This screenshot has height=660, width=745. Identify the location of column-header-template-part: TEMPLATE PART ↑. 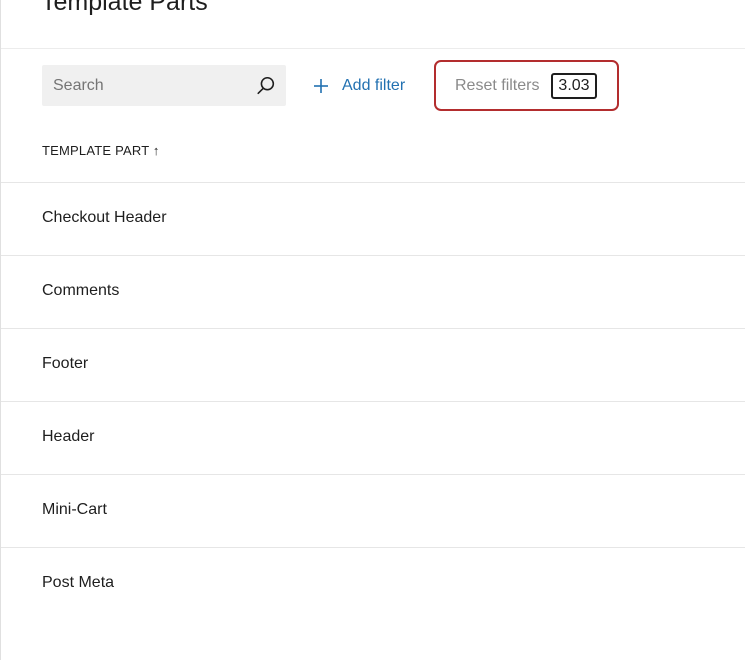
(101, 150).